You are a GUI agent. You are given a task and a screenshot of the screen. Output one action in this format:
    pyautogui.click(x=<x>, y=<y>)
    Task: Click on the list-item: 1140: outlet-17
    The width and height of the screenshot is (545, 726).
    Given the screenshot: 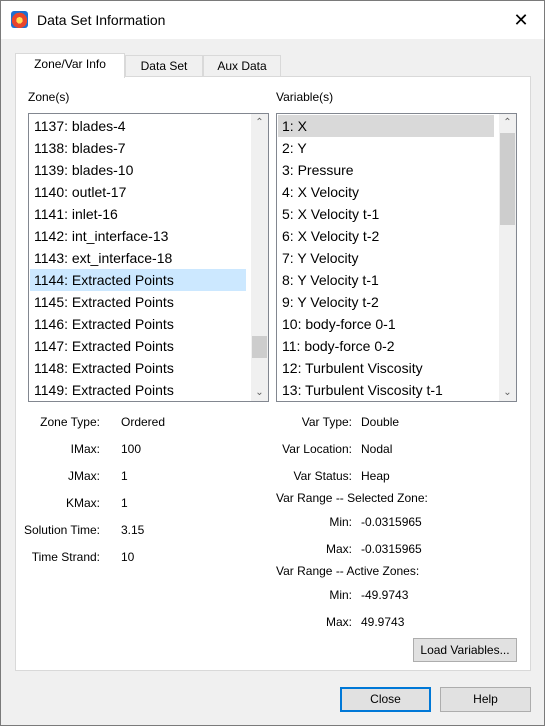 What is the action you would take?
    pyautogui.click(x=138, y=192)
    